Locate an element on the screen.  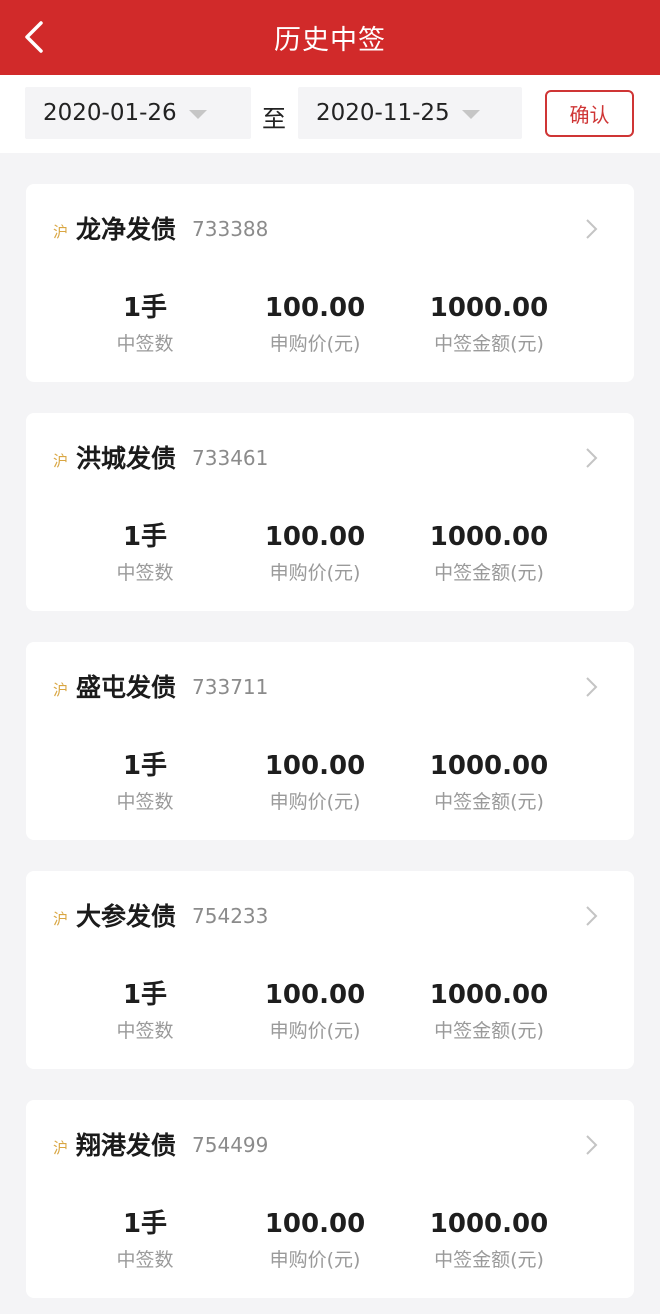
bond-name: 龙净发债 is located at coordinates (126, 229).